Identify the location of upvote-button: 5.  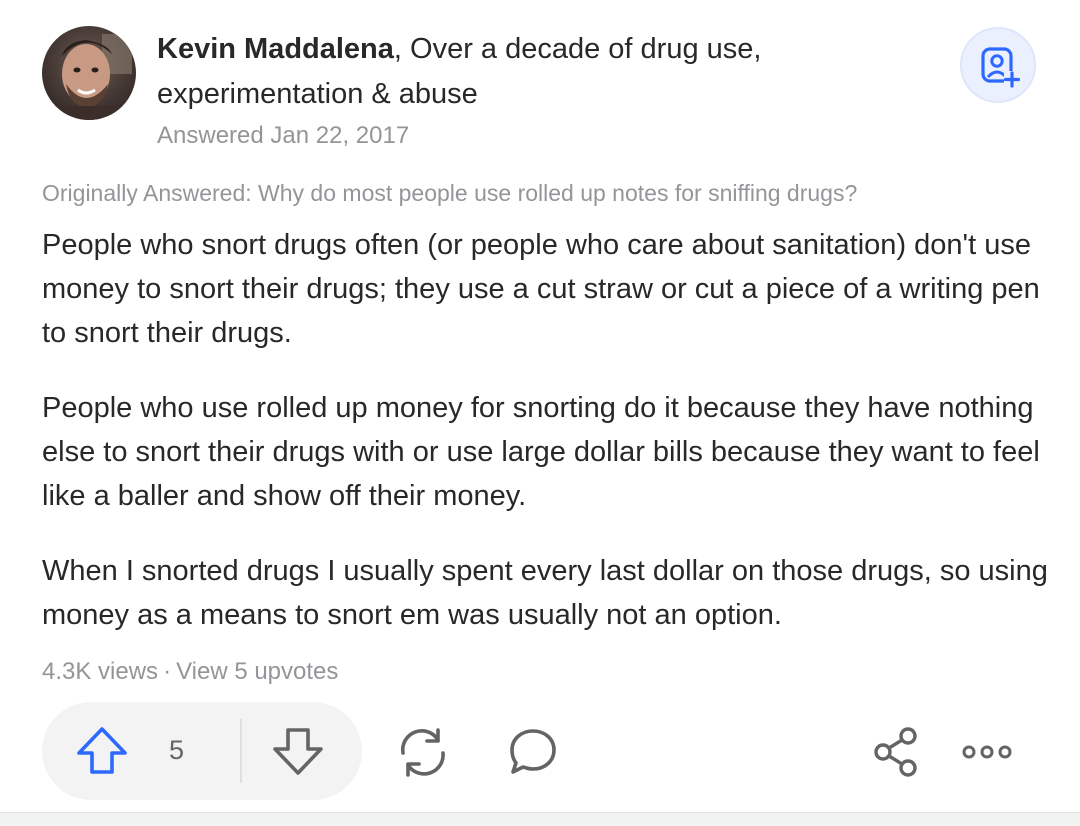
(141, 751).